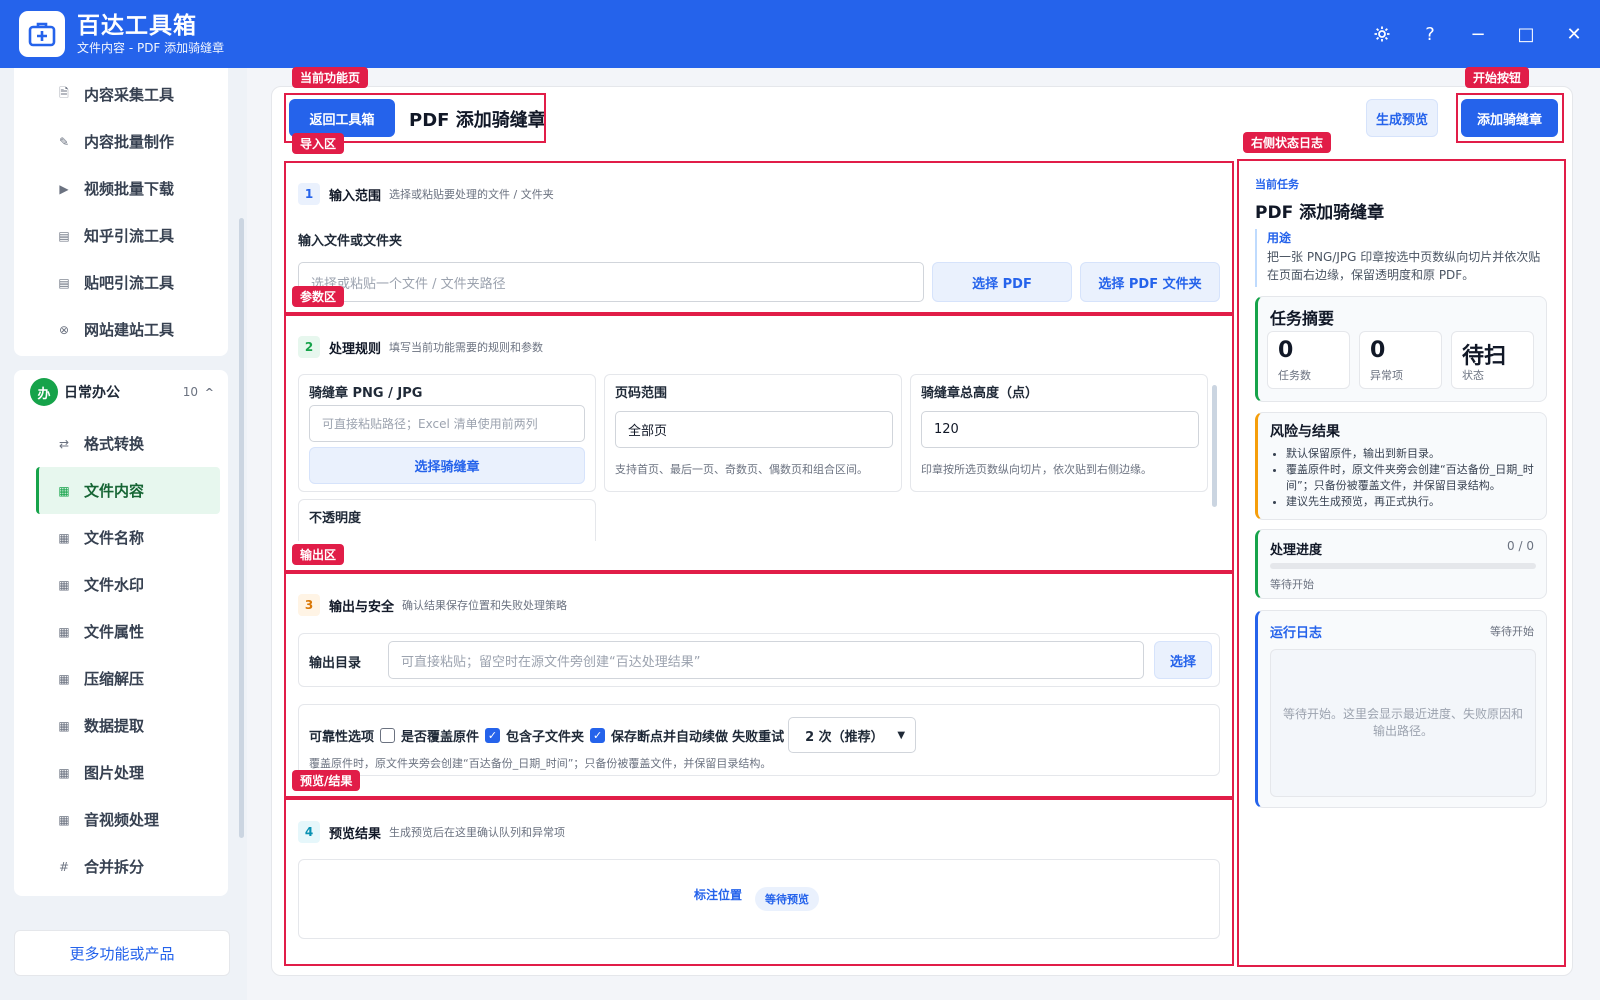 The width and height of the screenshot is (1600, 1000). I want to click on sidebar-item-label: 音视频处理, so click(122, 820).